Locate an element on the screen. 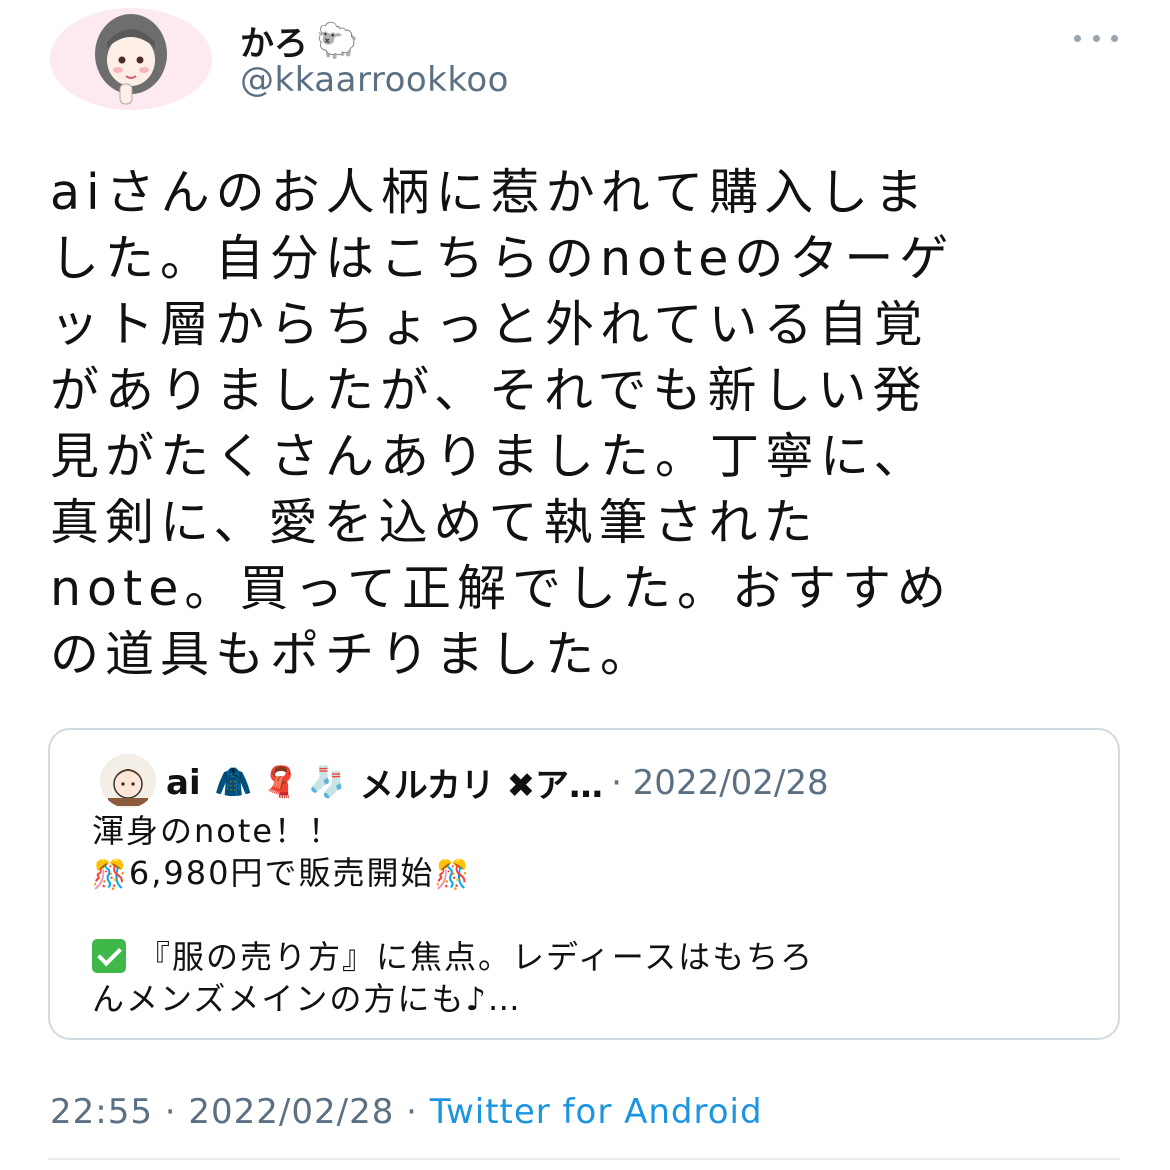  tweet-line: の道具もポチりました。 is located at coordinates (353, 654).